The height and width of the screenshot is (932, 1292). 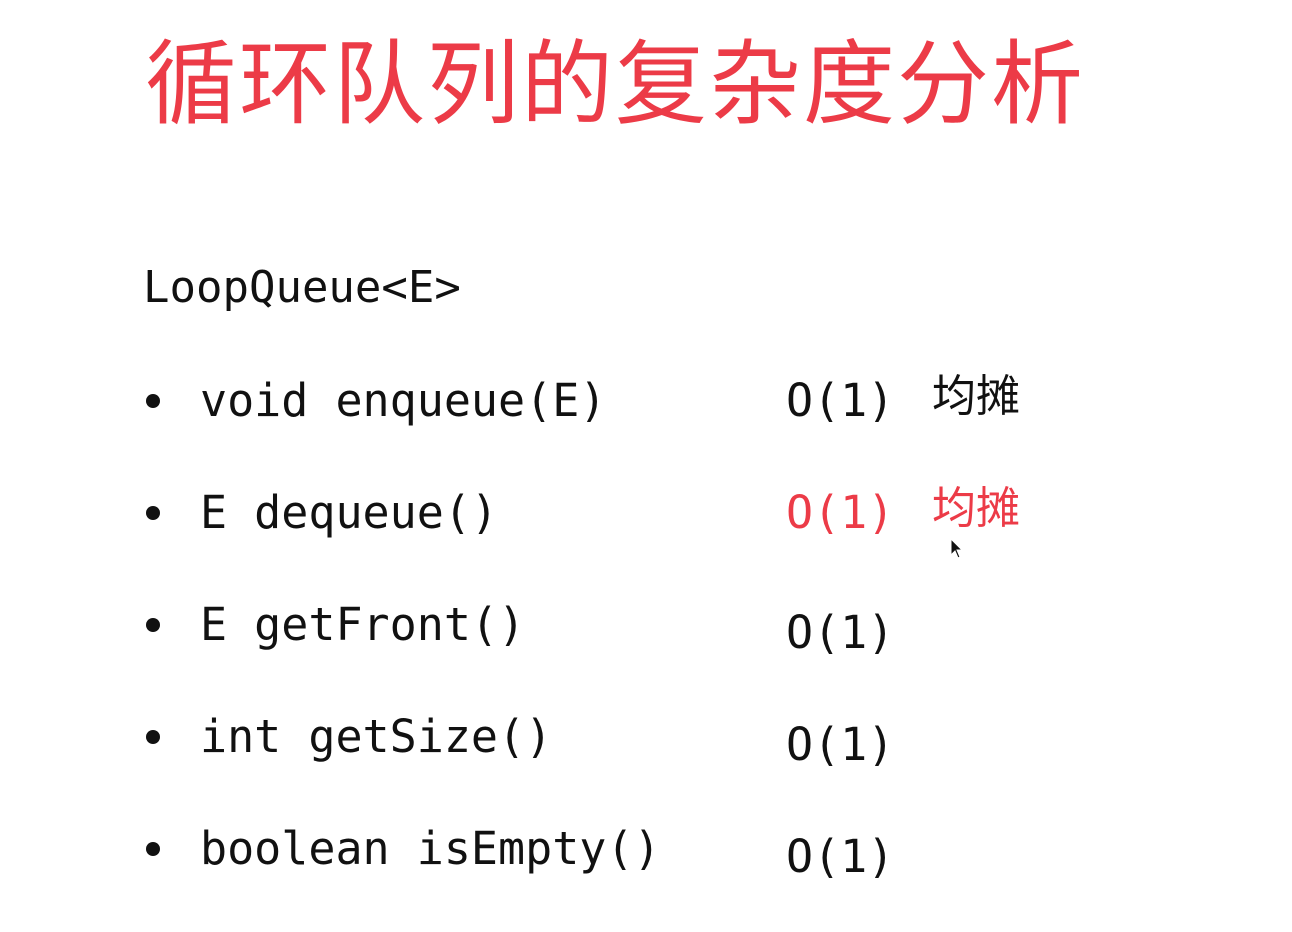 What do you see at coordinates (403, 400) in the screenshot?
I see `method-signature: void enqueue(E)` at bounding box center [403, 400].